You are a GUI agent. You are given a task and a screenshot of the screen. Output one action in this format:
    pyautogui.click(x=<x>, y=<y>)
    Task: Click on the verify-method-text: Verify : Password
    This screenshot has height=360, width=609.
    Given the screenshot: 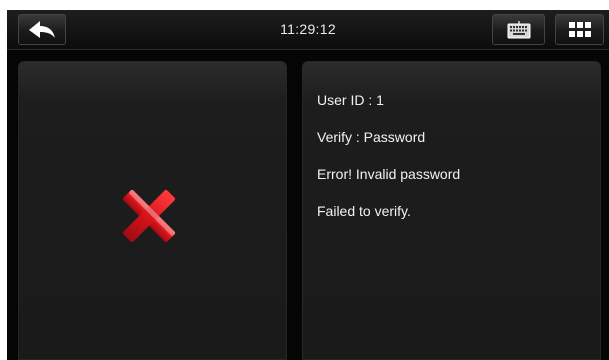 What is the action you would take?
    pyautogui.click(x=371, y=137)
    